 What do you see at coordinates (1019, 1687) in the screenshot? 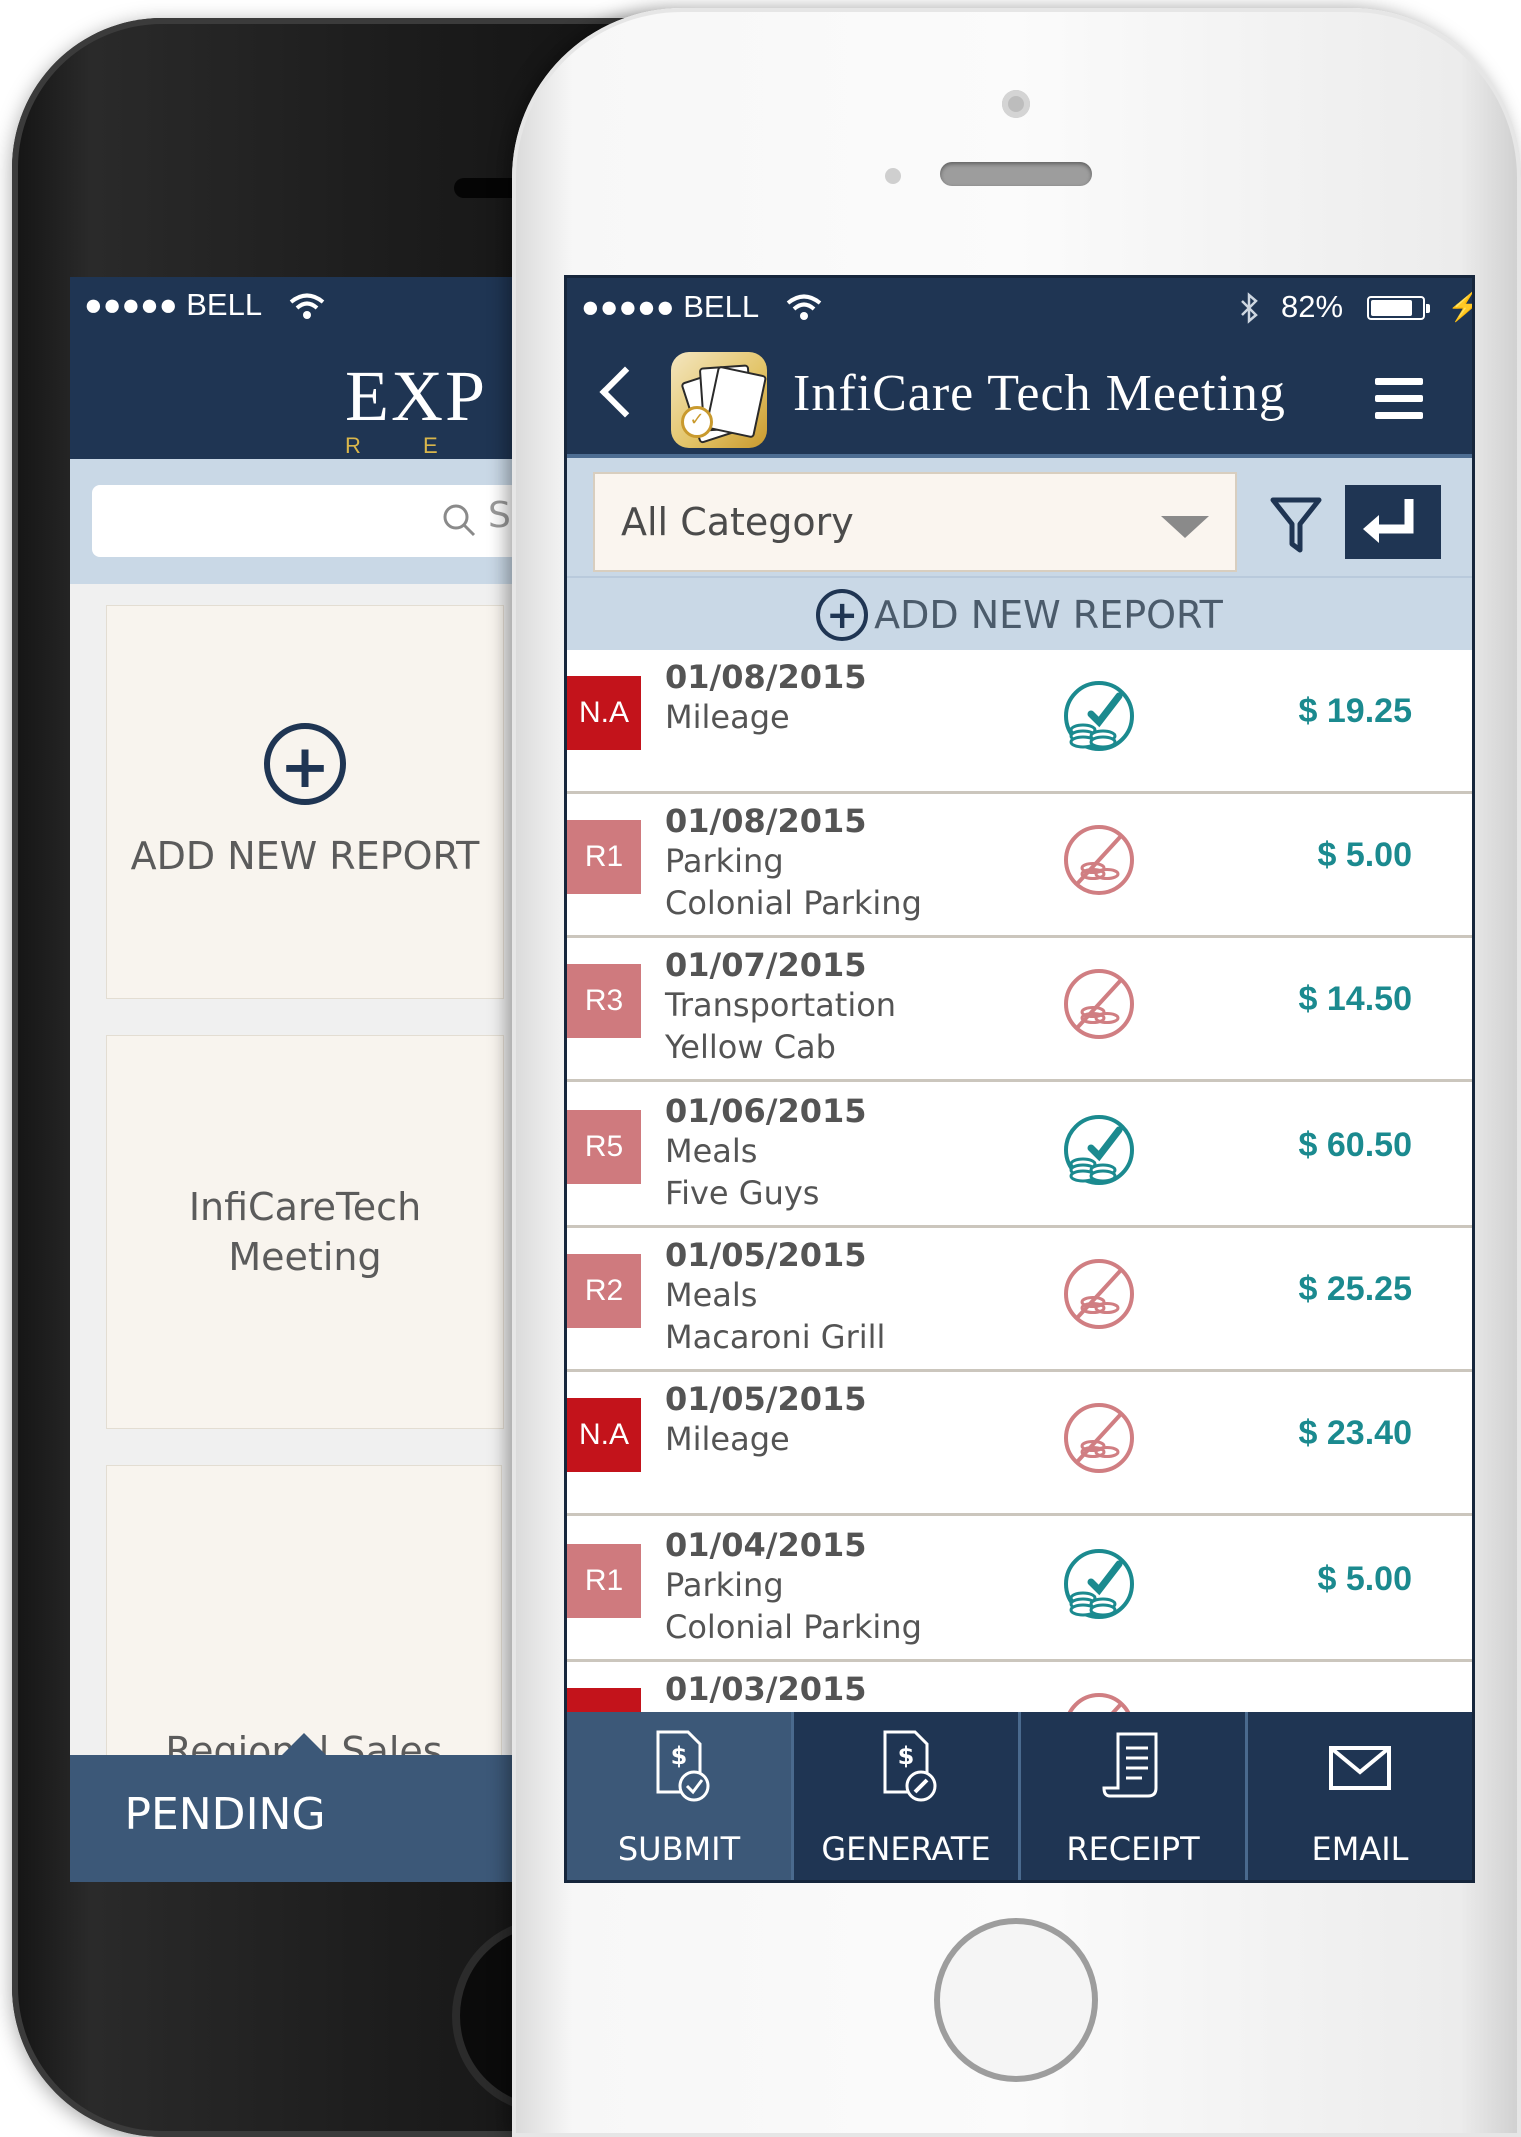
I see `expense-row: 01/03/2015` at bounding box center [1019, 1687].